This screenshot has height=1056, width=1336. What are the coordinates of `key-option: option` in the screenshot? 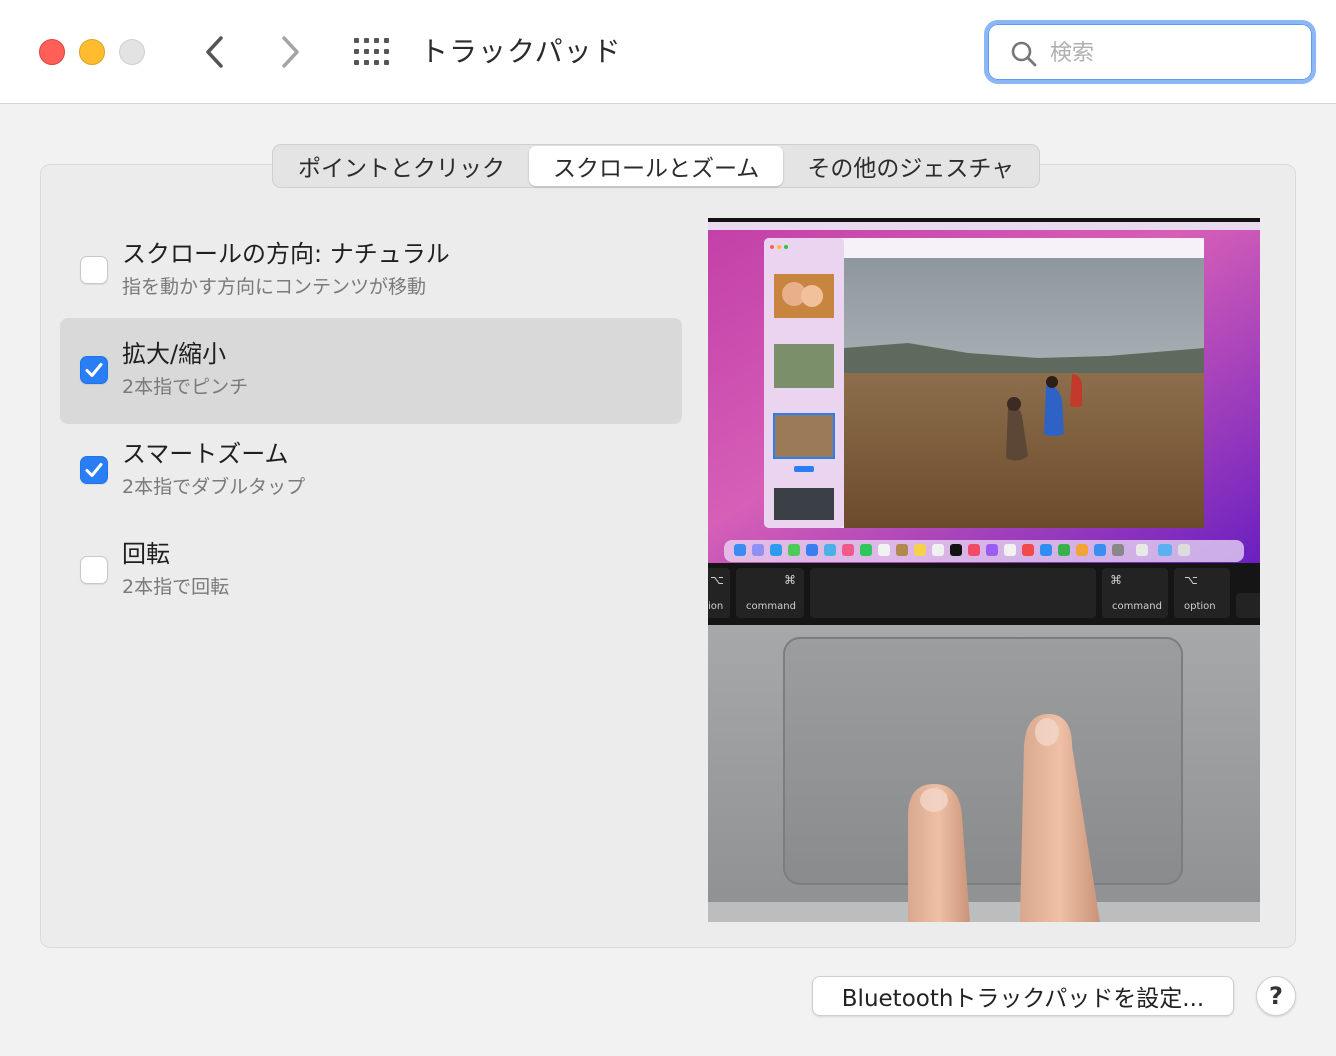 It's located at (1200, 606).